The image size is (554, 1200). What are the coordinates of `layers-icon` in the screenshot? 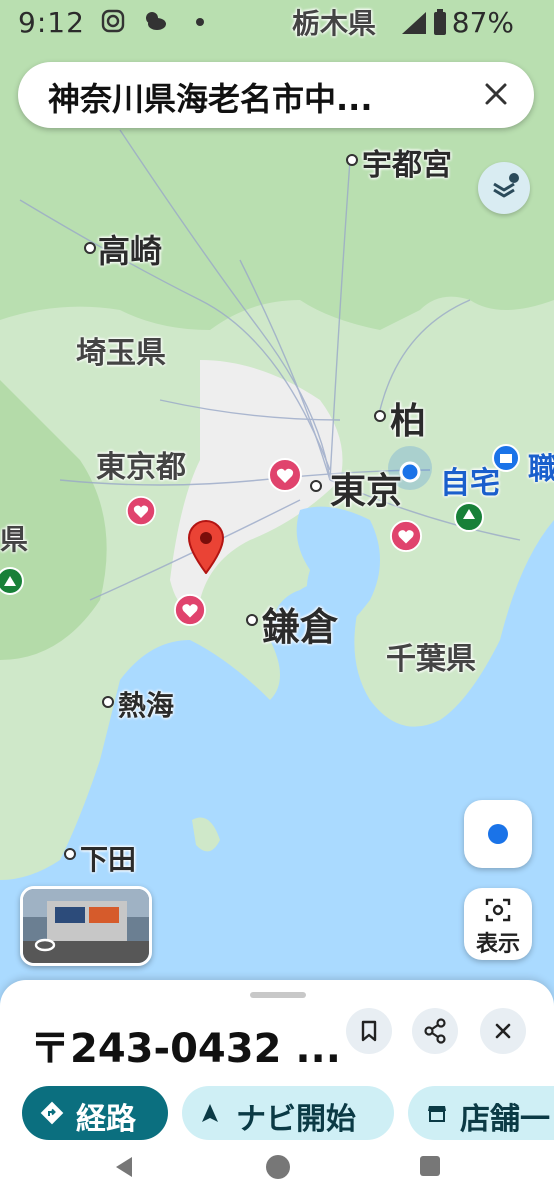 It's located at (506, 185).